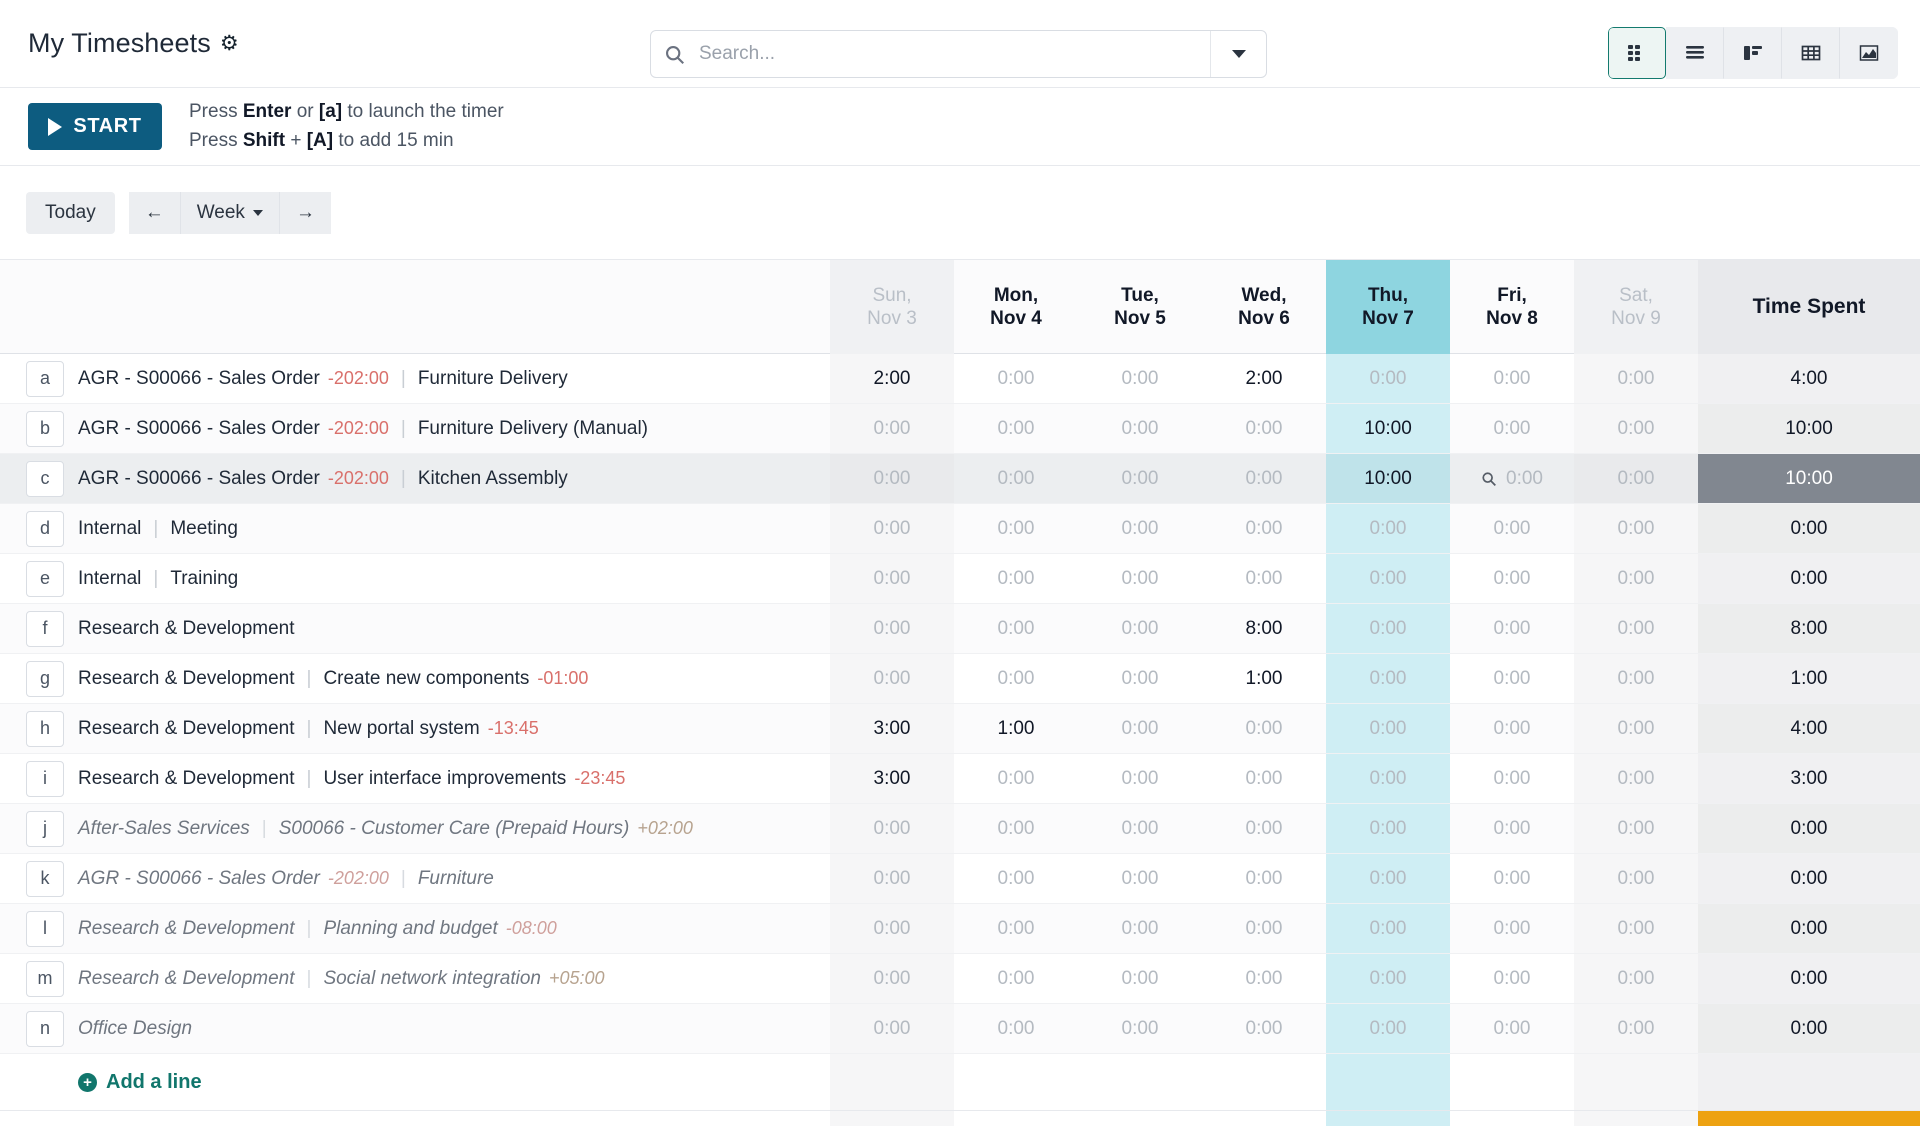 The image size is (1920, 1126). Describe the element at coordinates (305, 212) in the screenshot. I see `next-period-button: →` at that location.